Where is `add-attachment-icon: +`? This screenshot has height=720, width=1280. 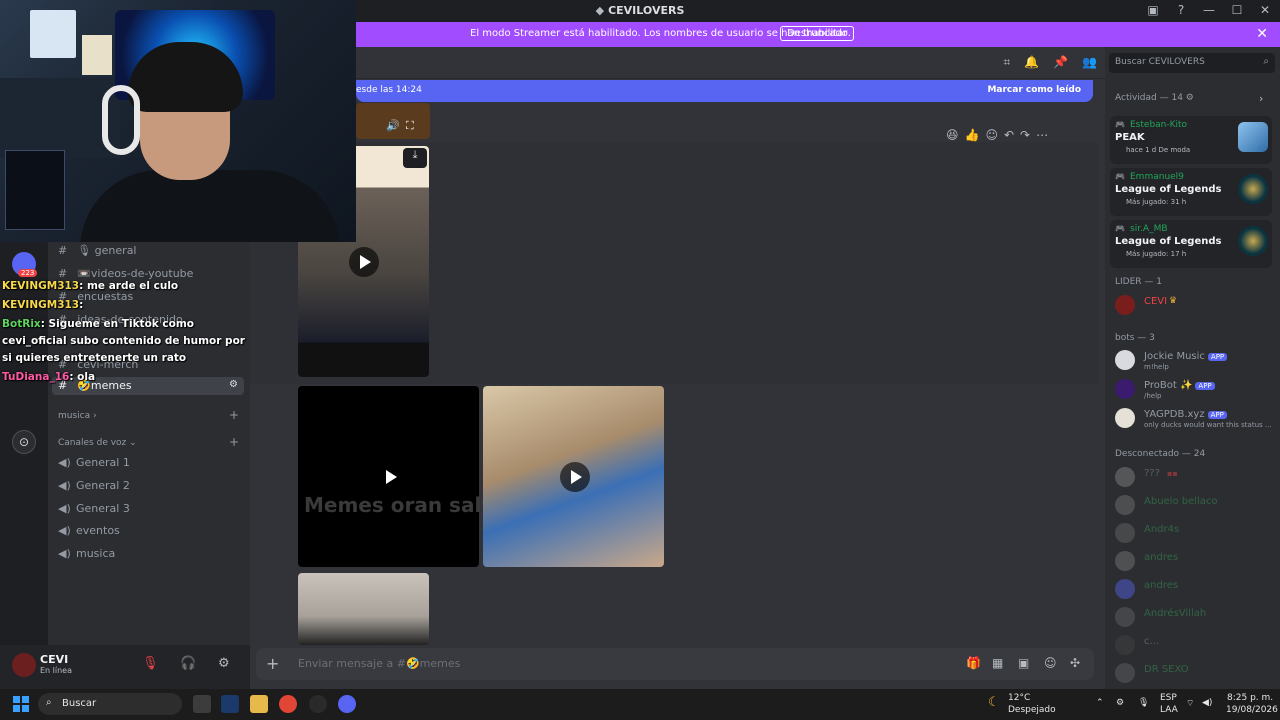 add-attachment-icon: + is located at coordinates (272, 663).